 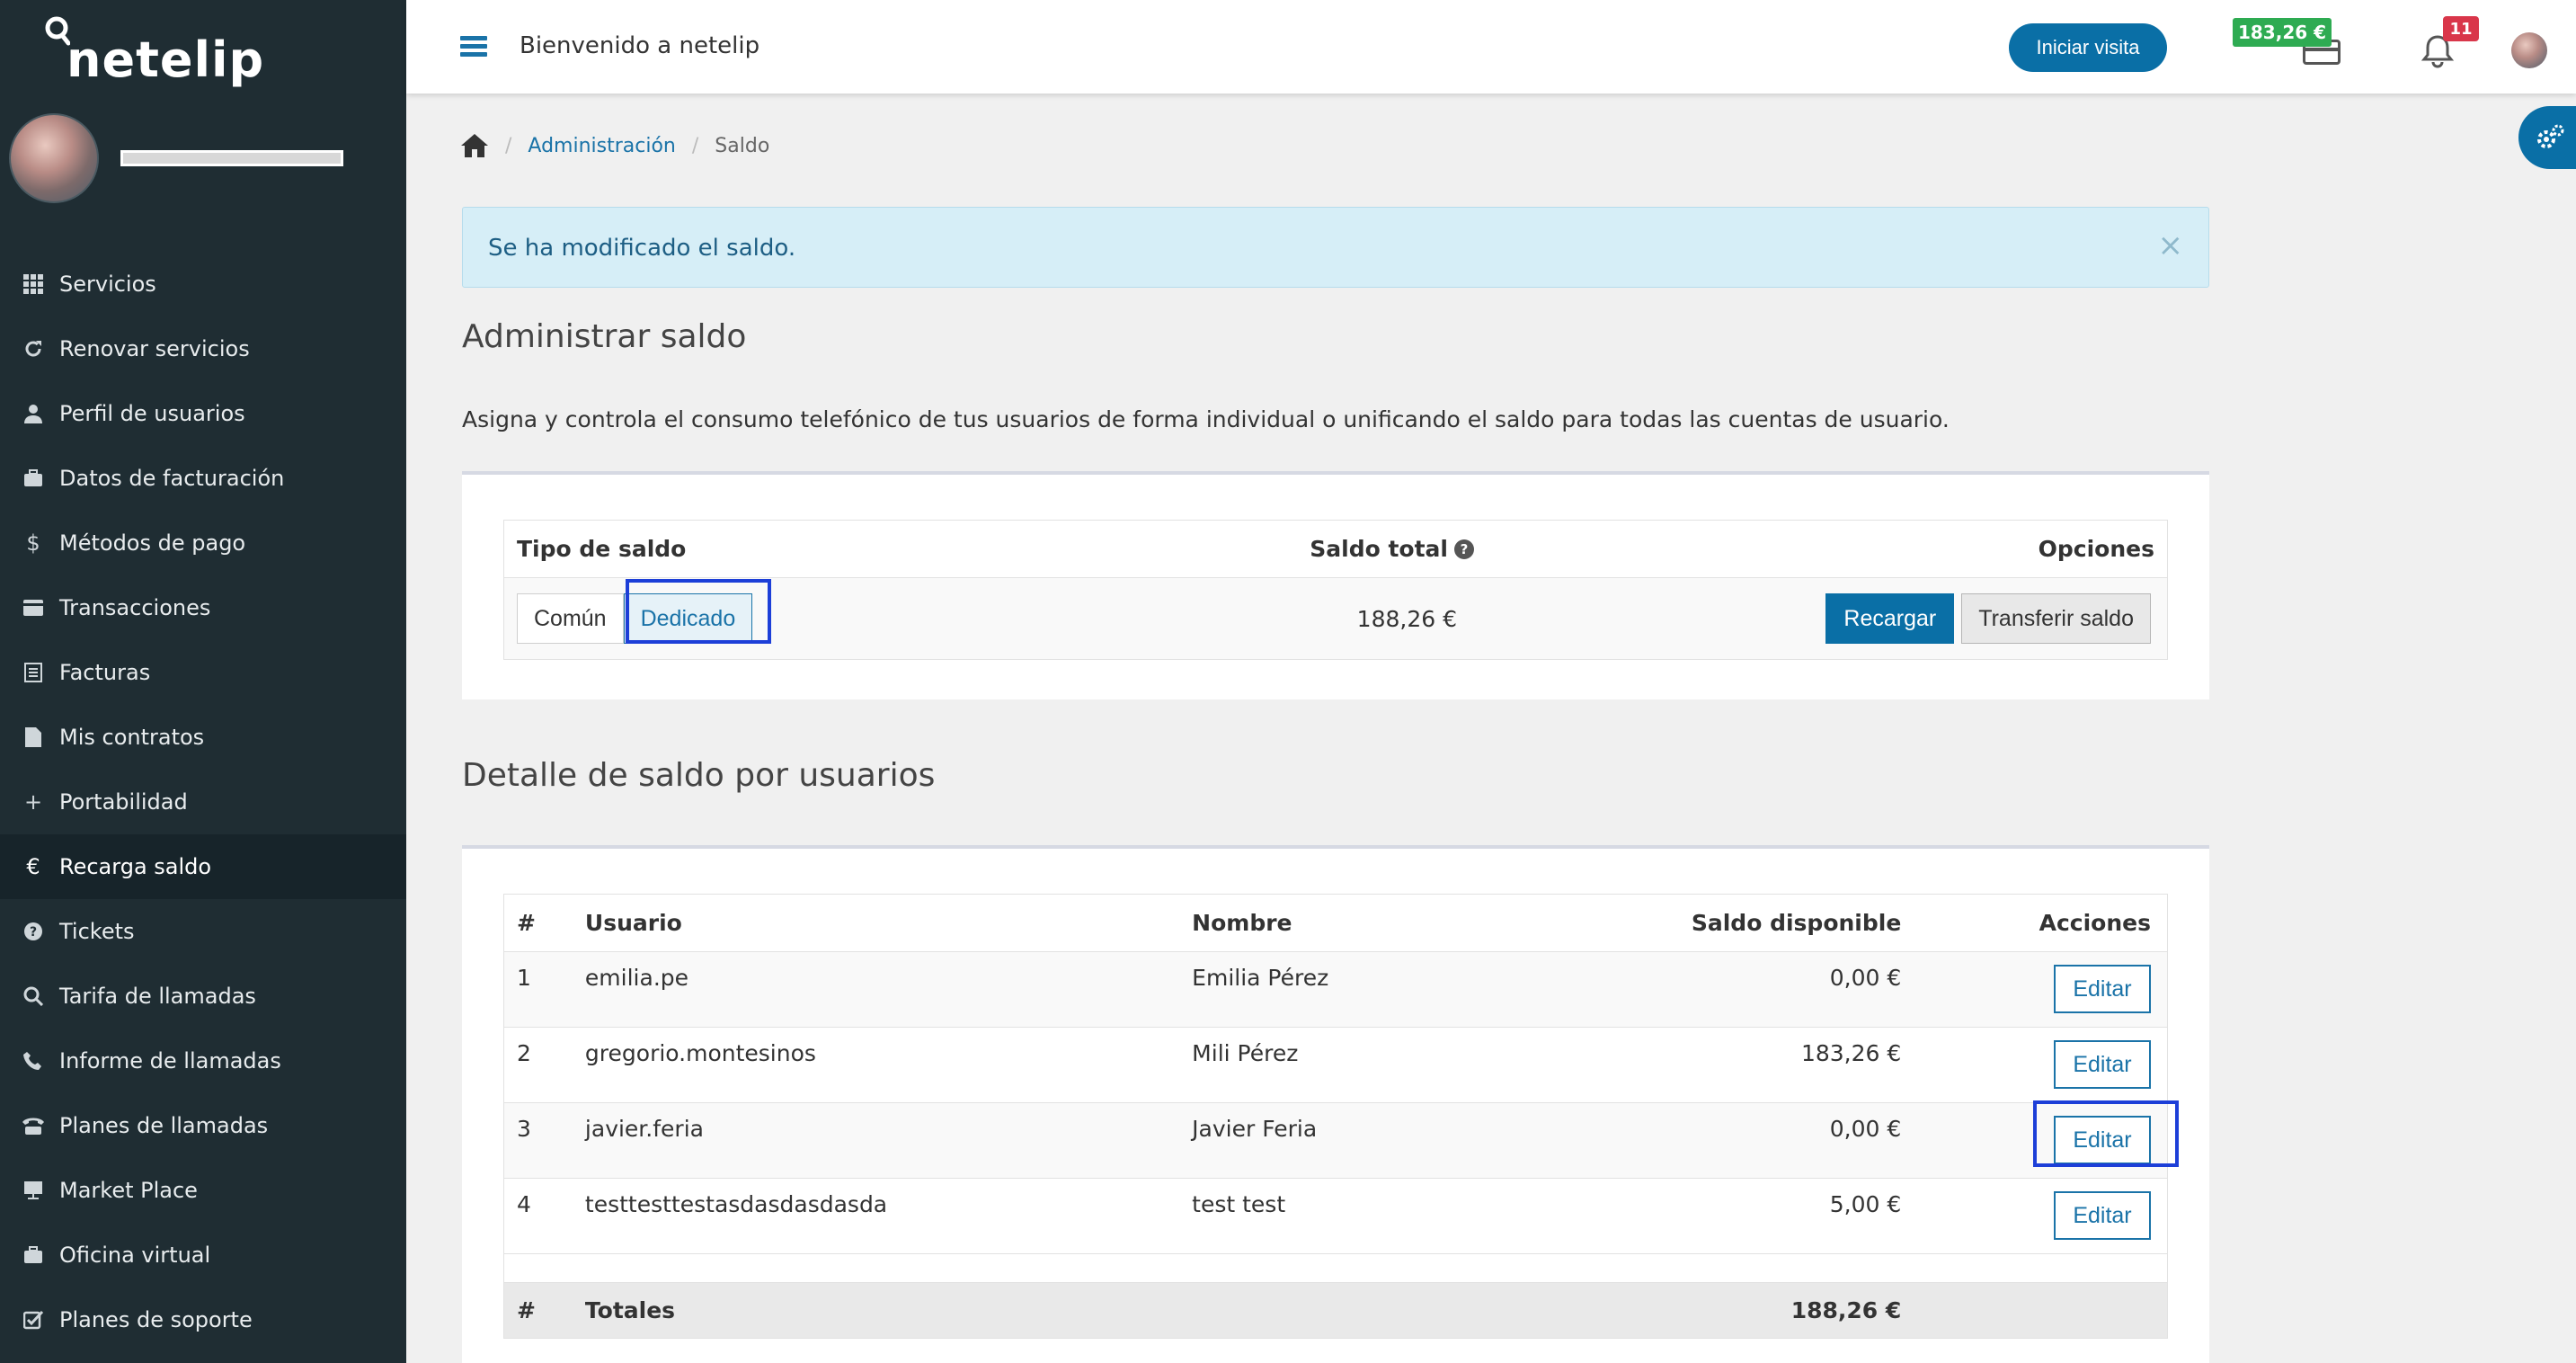 What do you see at coordinates (642, 248) in the screenshot?
I see `alert-message: Se ha modificado el saldo.` at bounding box center [642, 248].